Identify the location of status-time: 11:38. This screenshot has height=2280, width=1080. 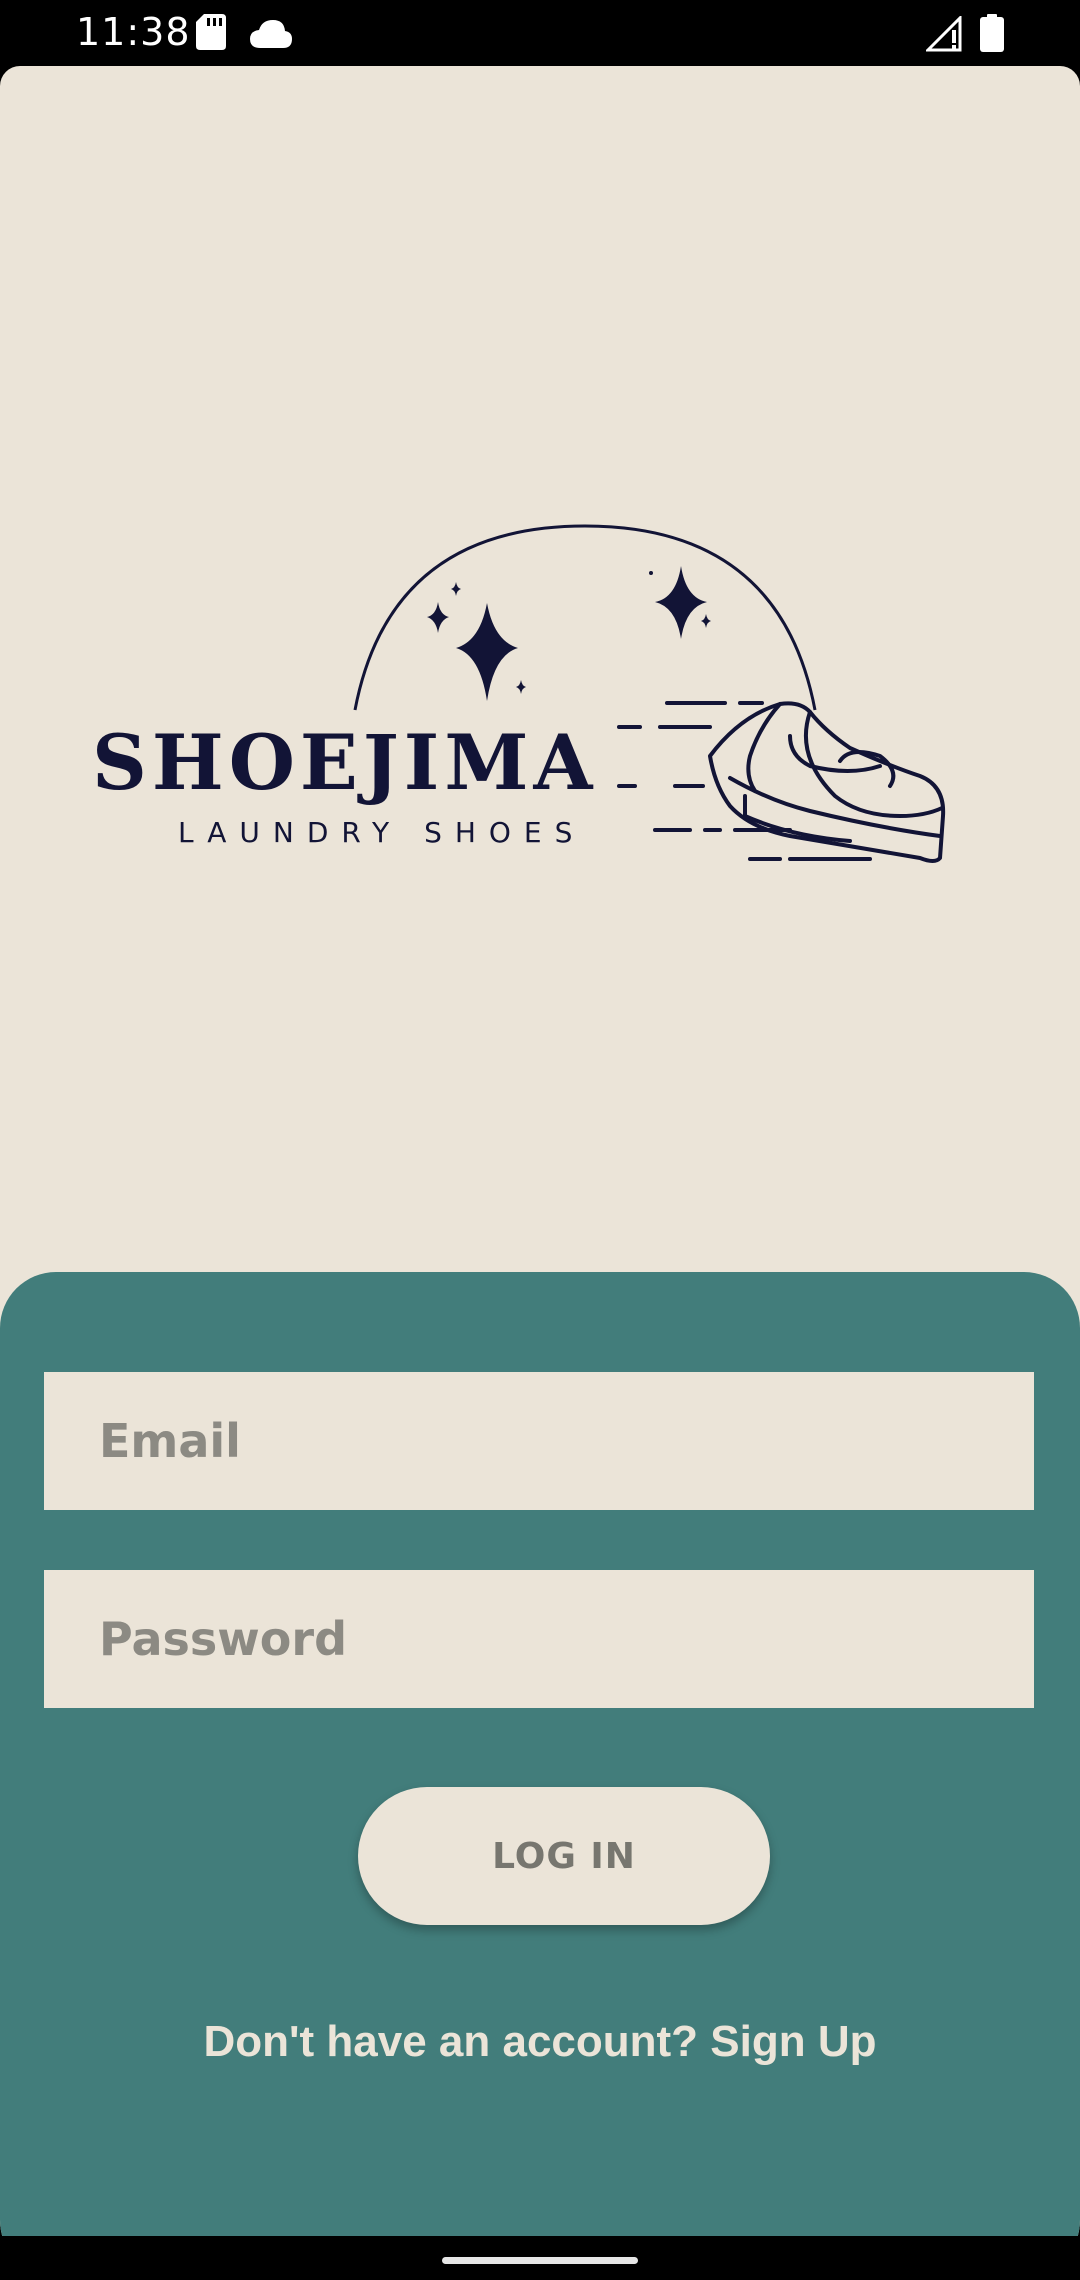
(133, 32).